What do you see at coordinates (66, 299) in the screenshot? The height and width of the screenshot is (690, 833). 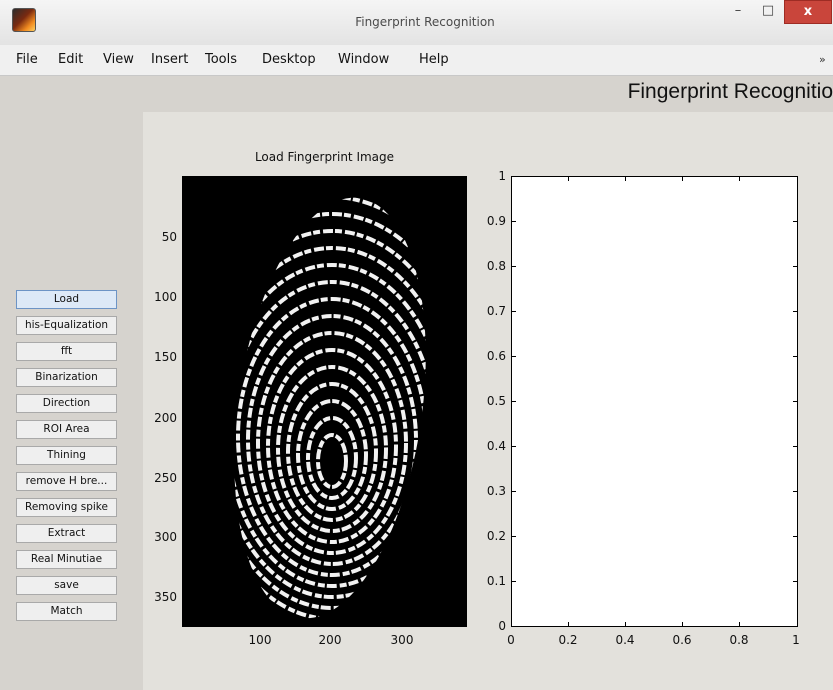 I see `load-button: Load` at bounding box center [66, 299].